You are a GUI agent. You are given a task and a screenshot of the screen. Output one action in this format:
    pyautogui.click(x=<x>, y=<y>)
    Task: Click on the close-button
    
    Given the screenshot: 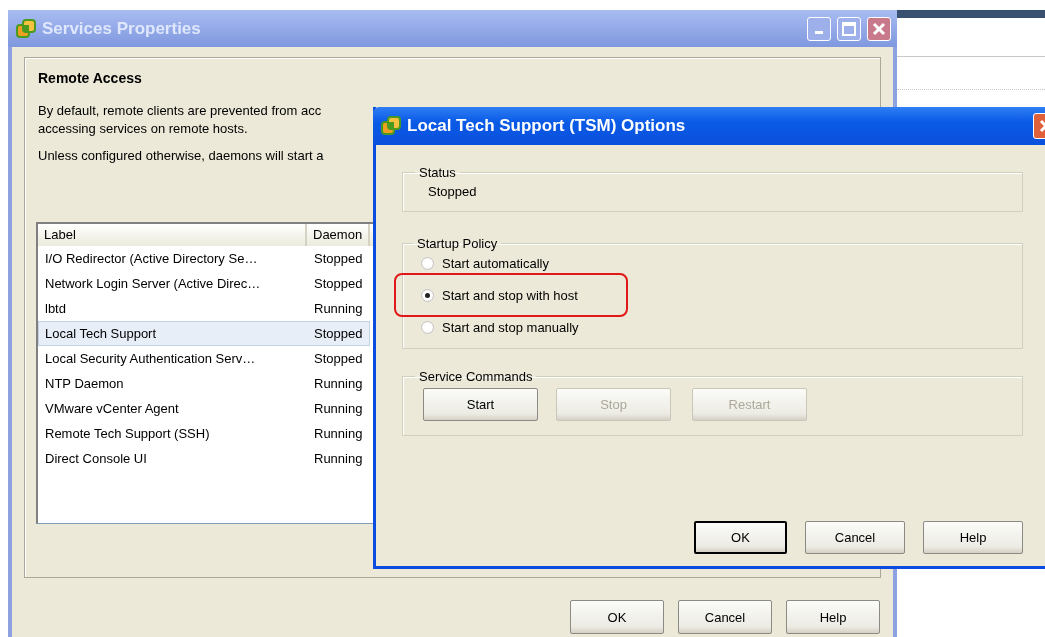 What is the action you would take?
    pyautogui.click(x=879, y=28)
    